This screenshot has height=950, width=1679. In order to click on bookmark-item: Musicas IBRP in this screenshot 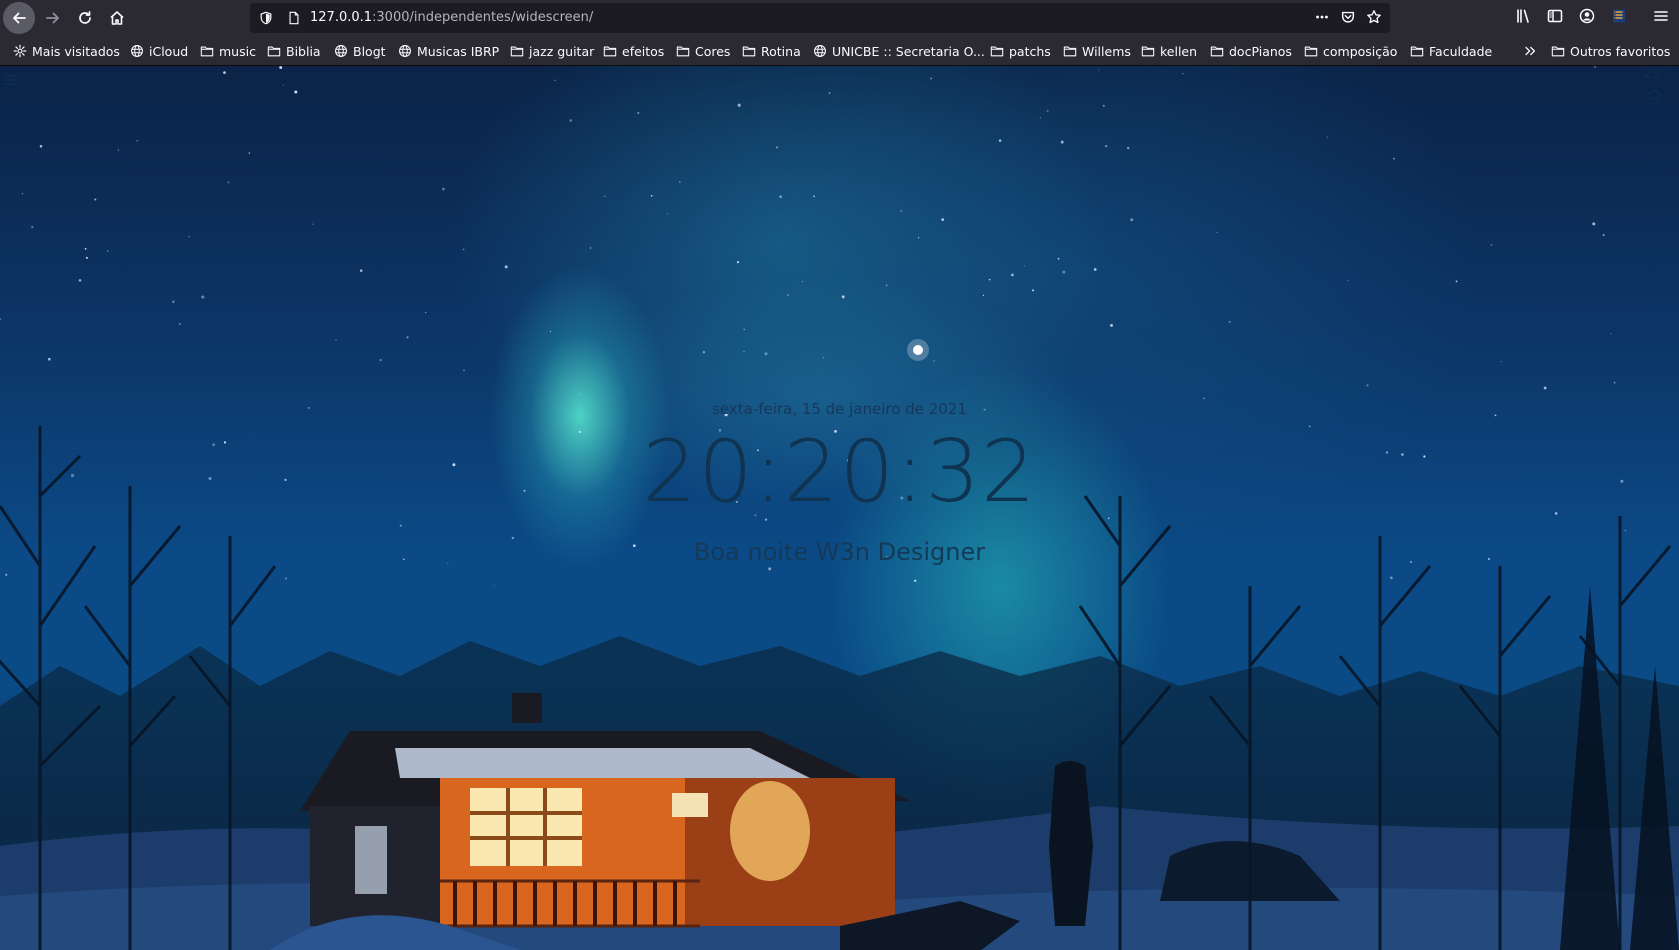, I will do `click(448, 51)`.